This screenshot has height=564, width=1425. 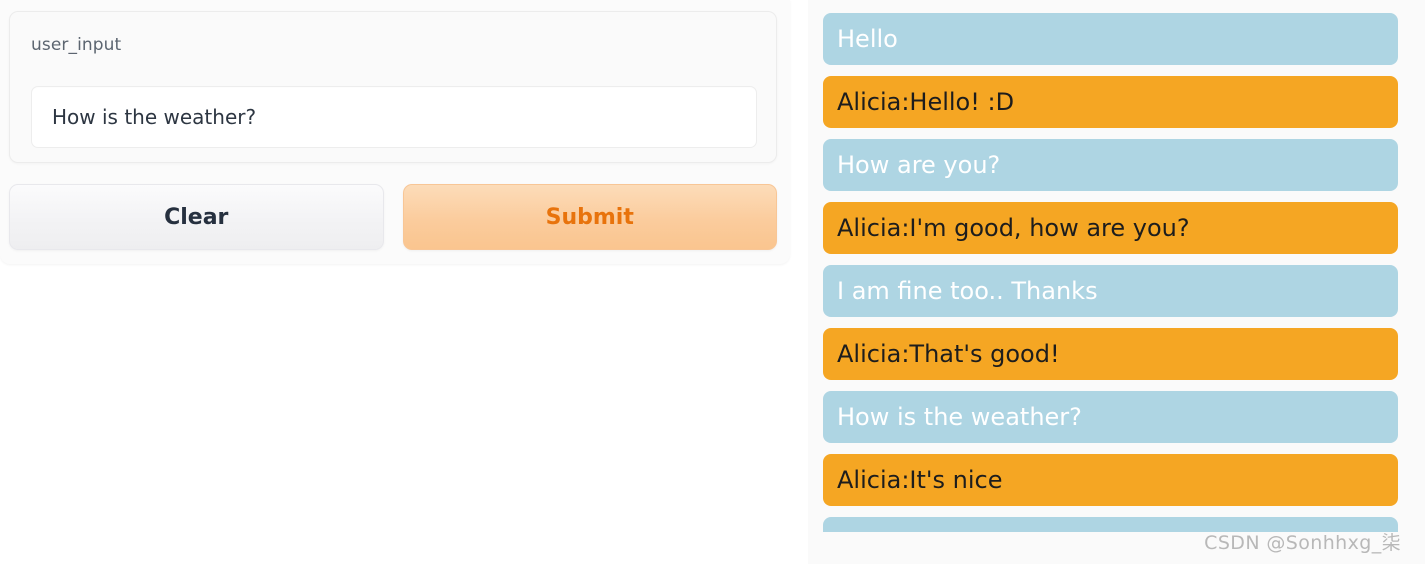 What do you see at coordinates (1110, 102) in the screenshot?
I see `chat-bubble-bot: Alicia:Hello! :D` at bounding box center [1110, 102].